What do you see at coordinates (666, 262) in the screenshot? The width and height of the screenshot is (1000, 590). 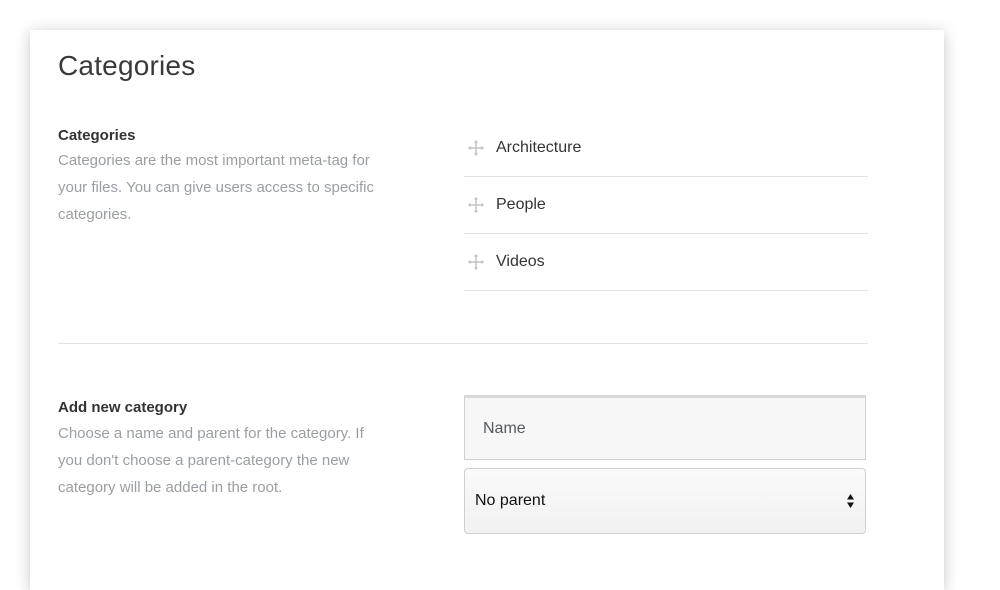 I see `category-item-videos: Videos` at bounding box center [666, 262].